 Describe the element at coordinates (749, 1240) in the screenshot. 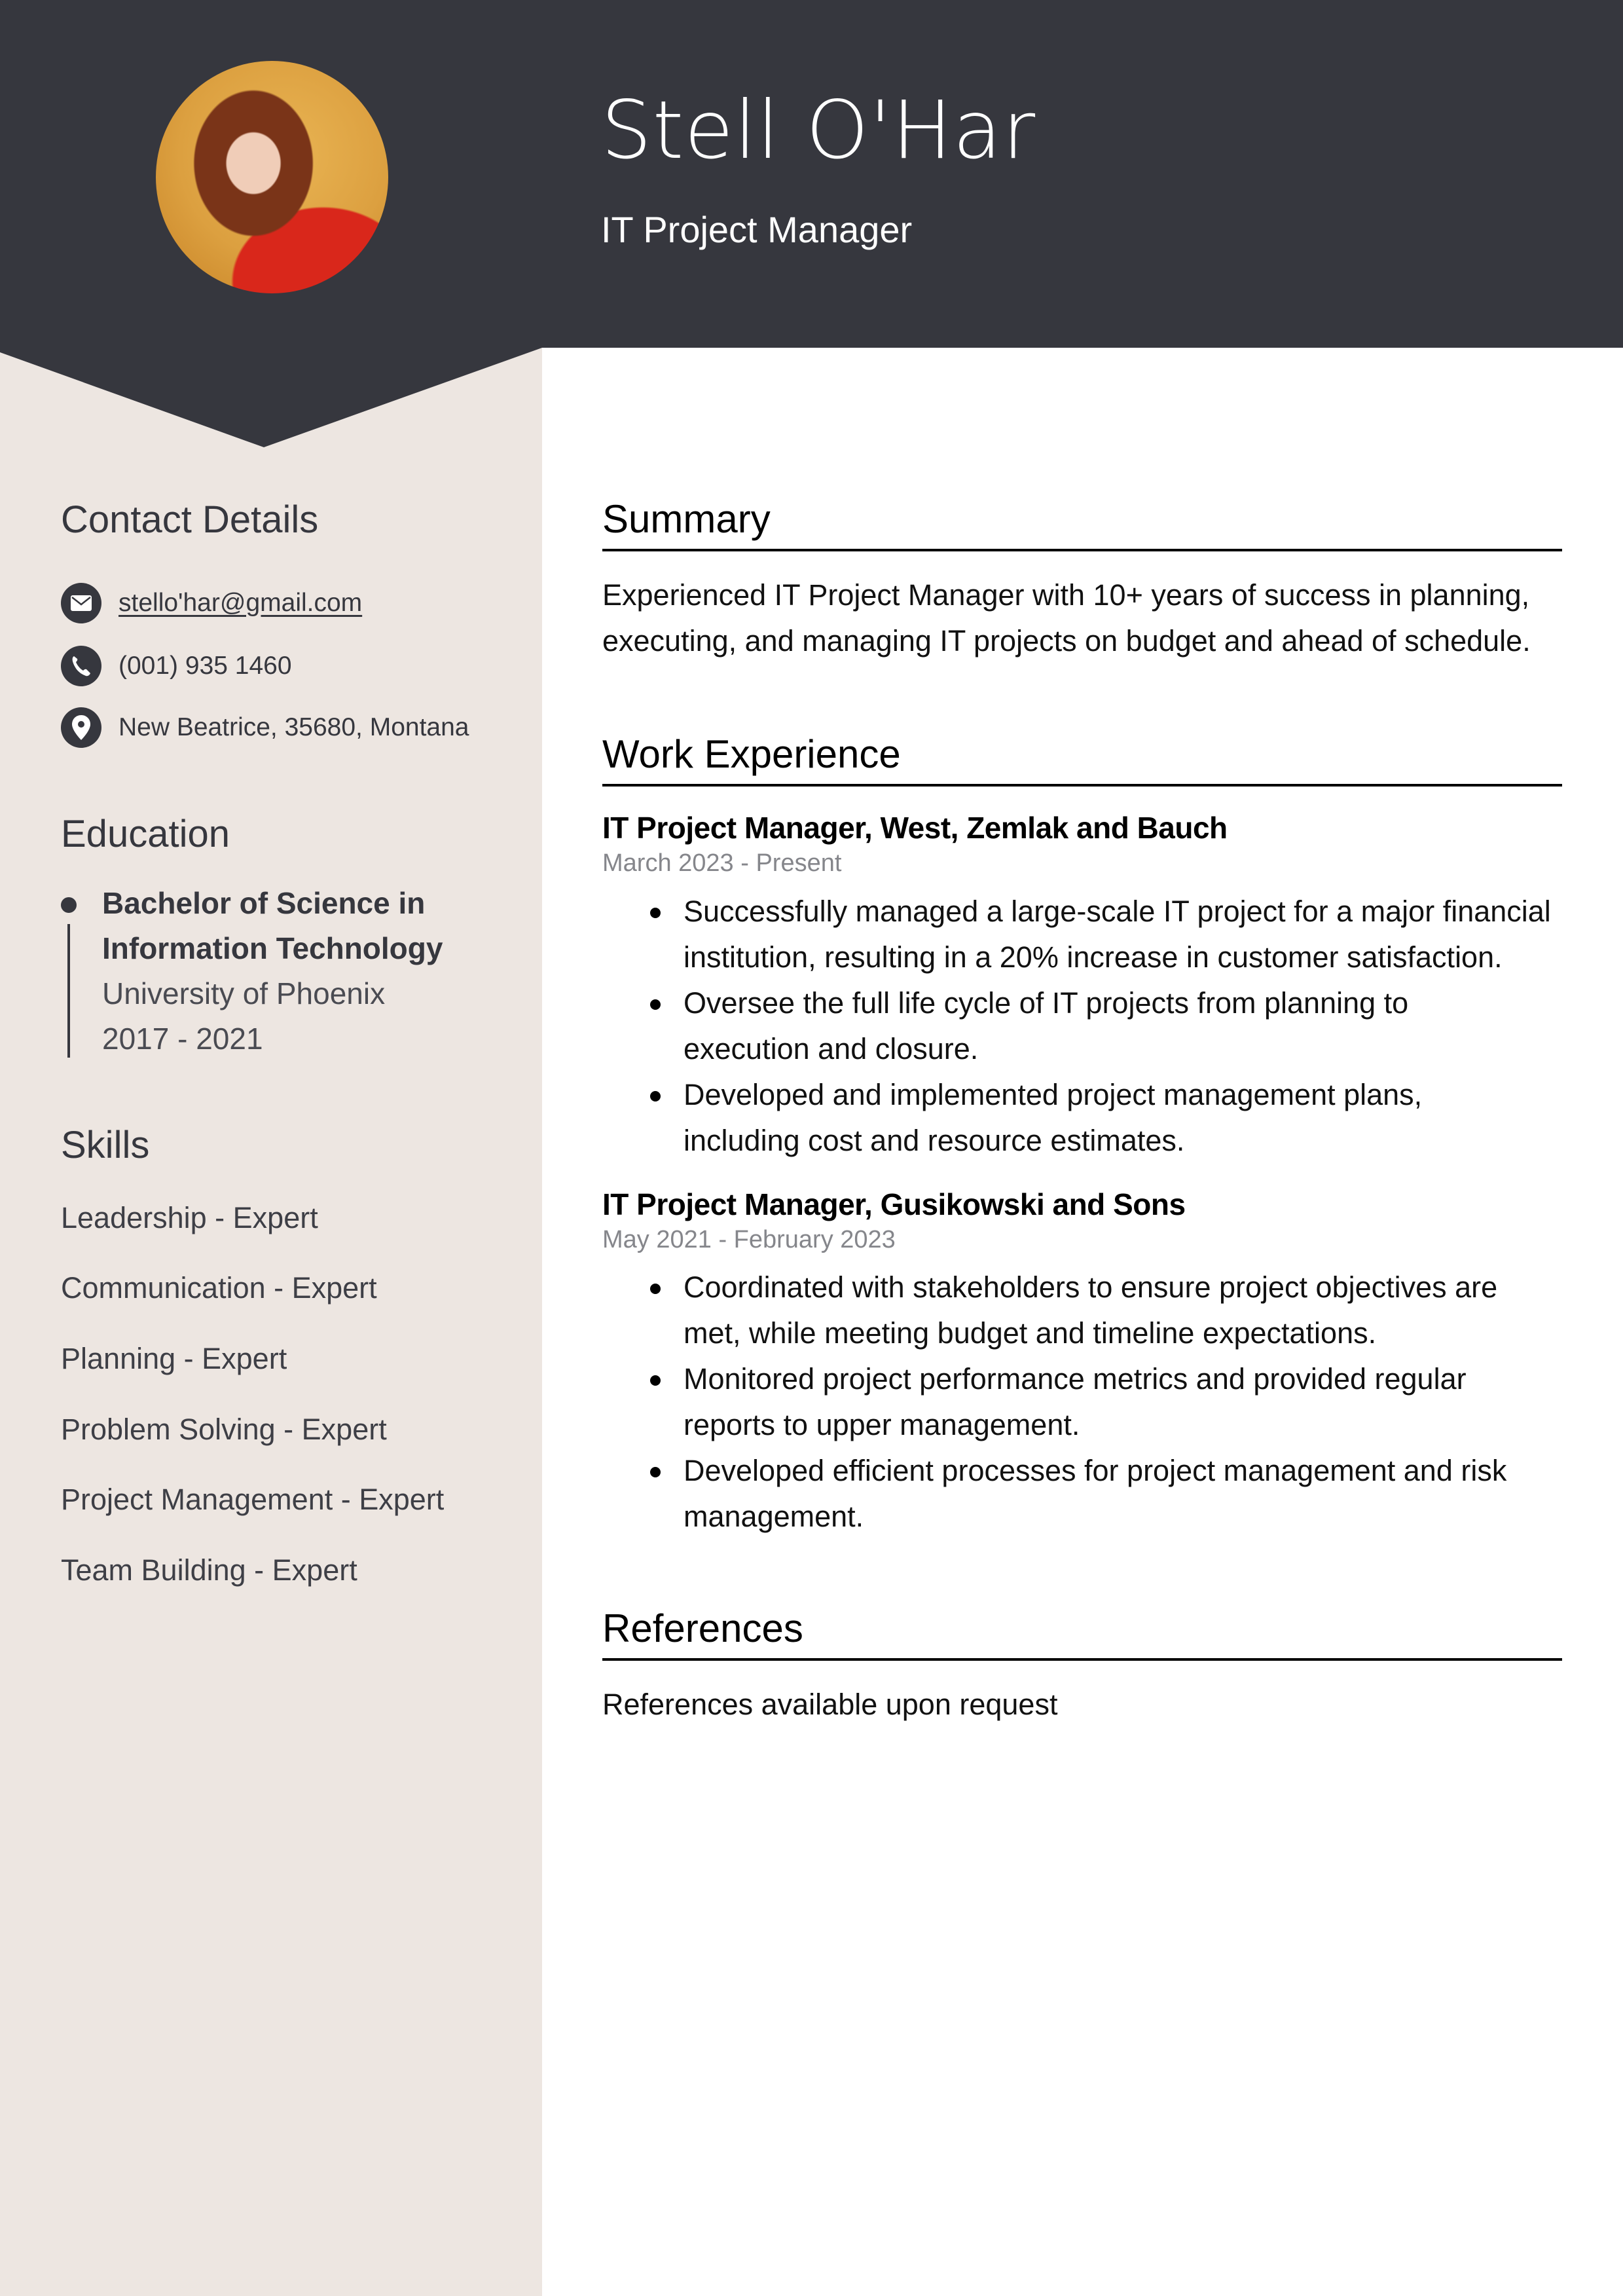

I see `job-dates: May 2021 - February 2023` at that location.